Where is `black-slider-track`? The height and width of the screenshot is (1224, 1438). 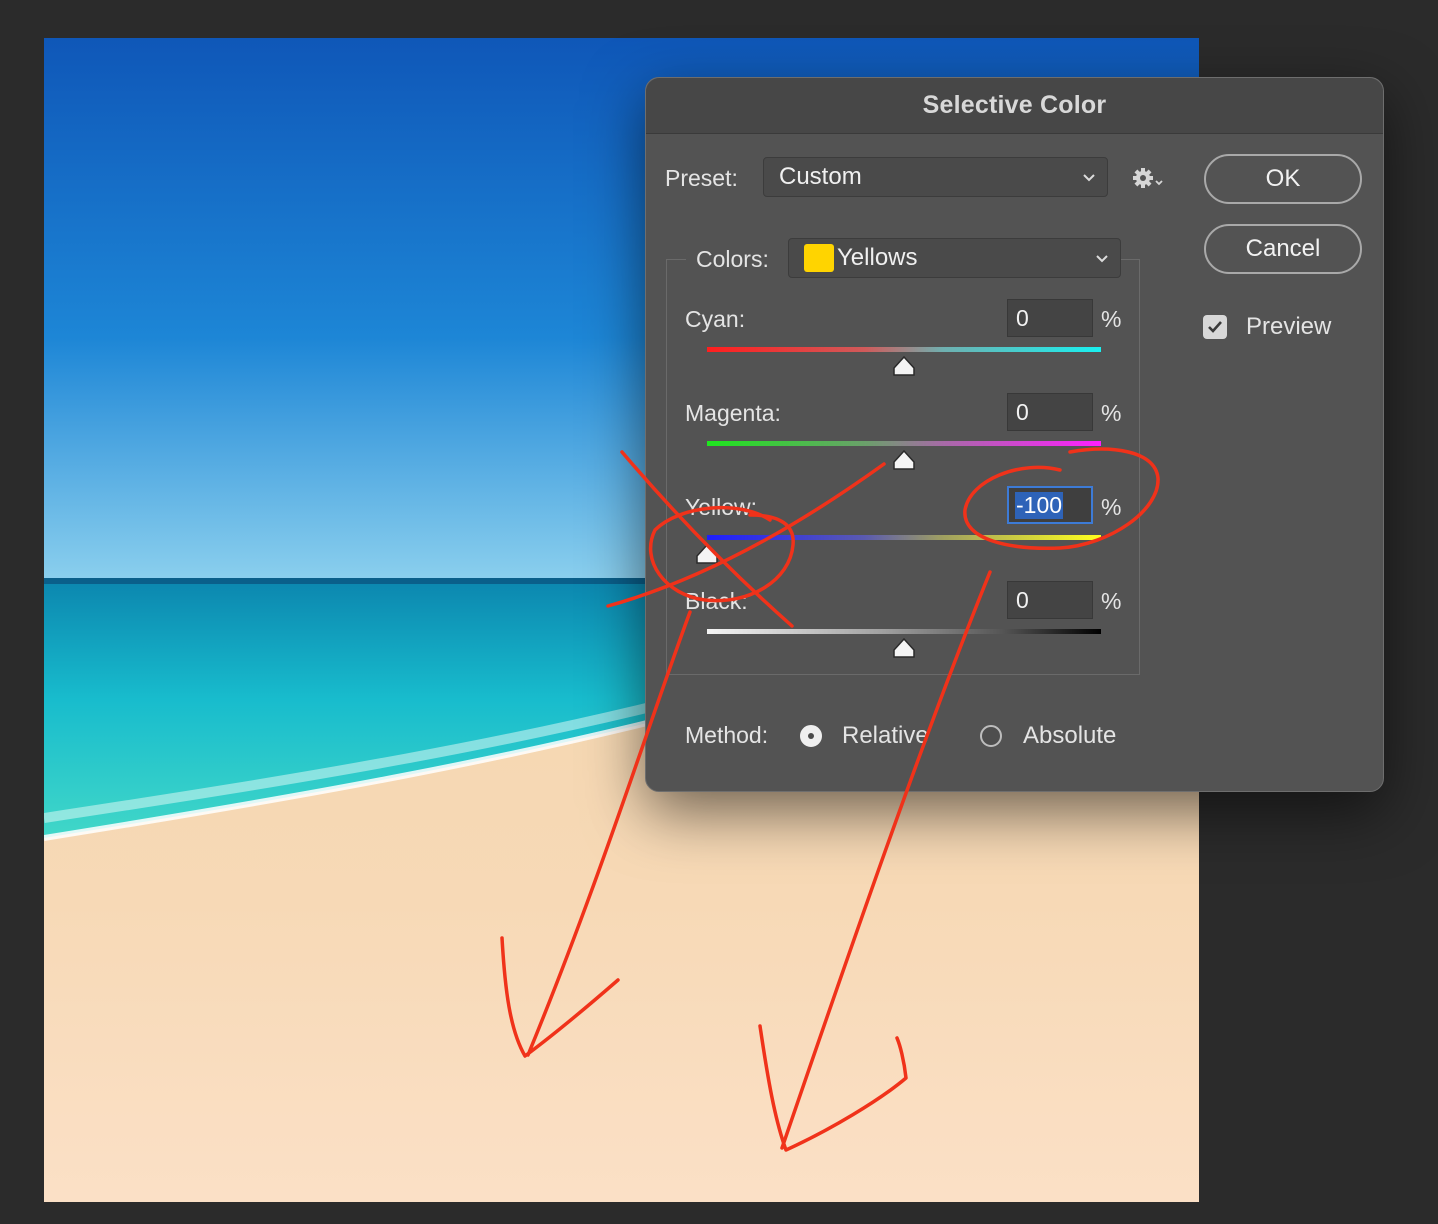 black-slider-track is located at coordinates (904, 631).